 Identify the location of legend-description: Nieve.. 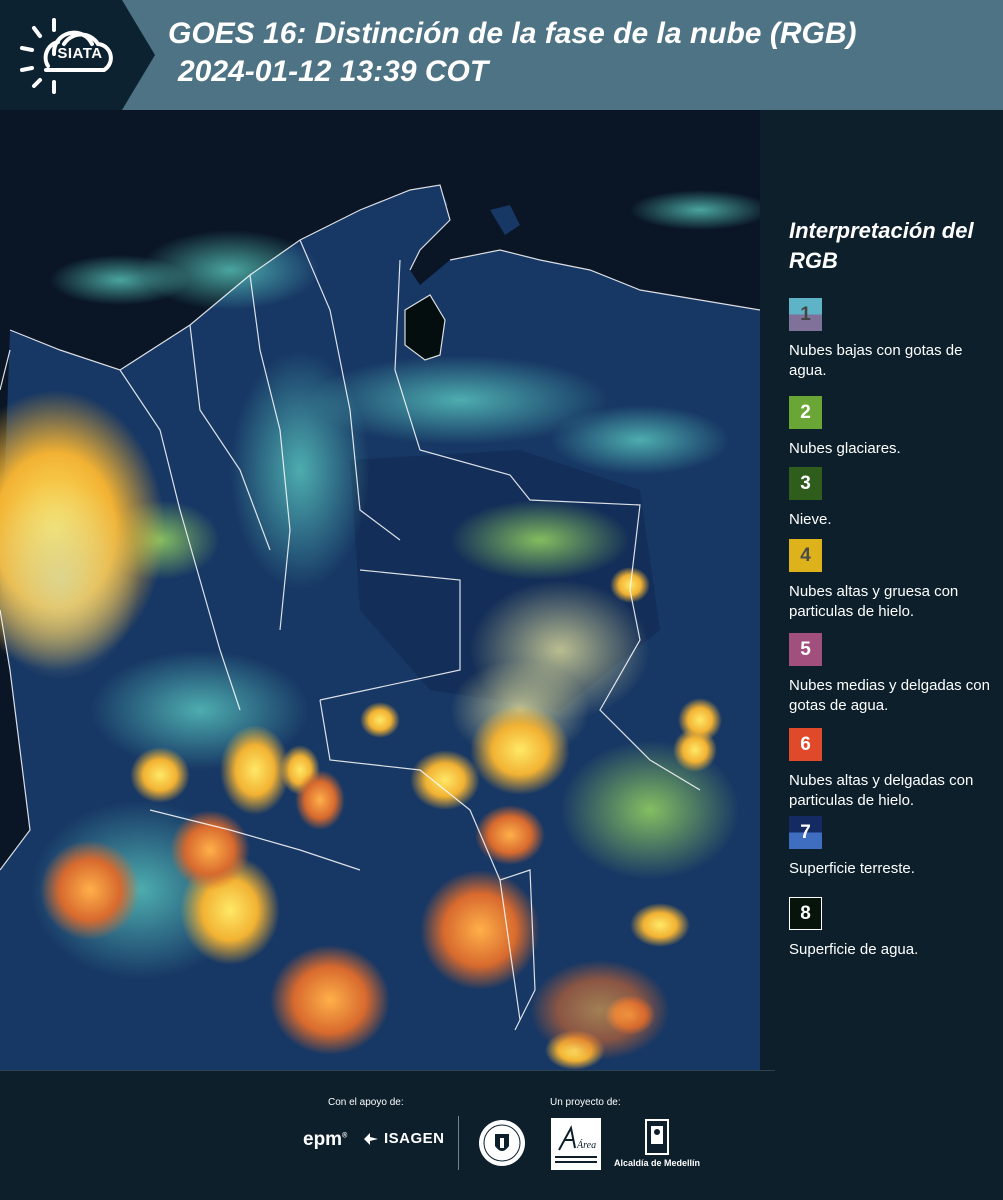
(810, 519).